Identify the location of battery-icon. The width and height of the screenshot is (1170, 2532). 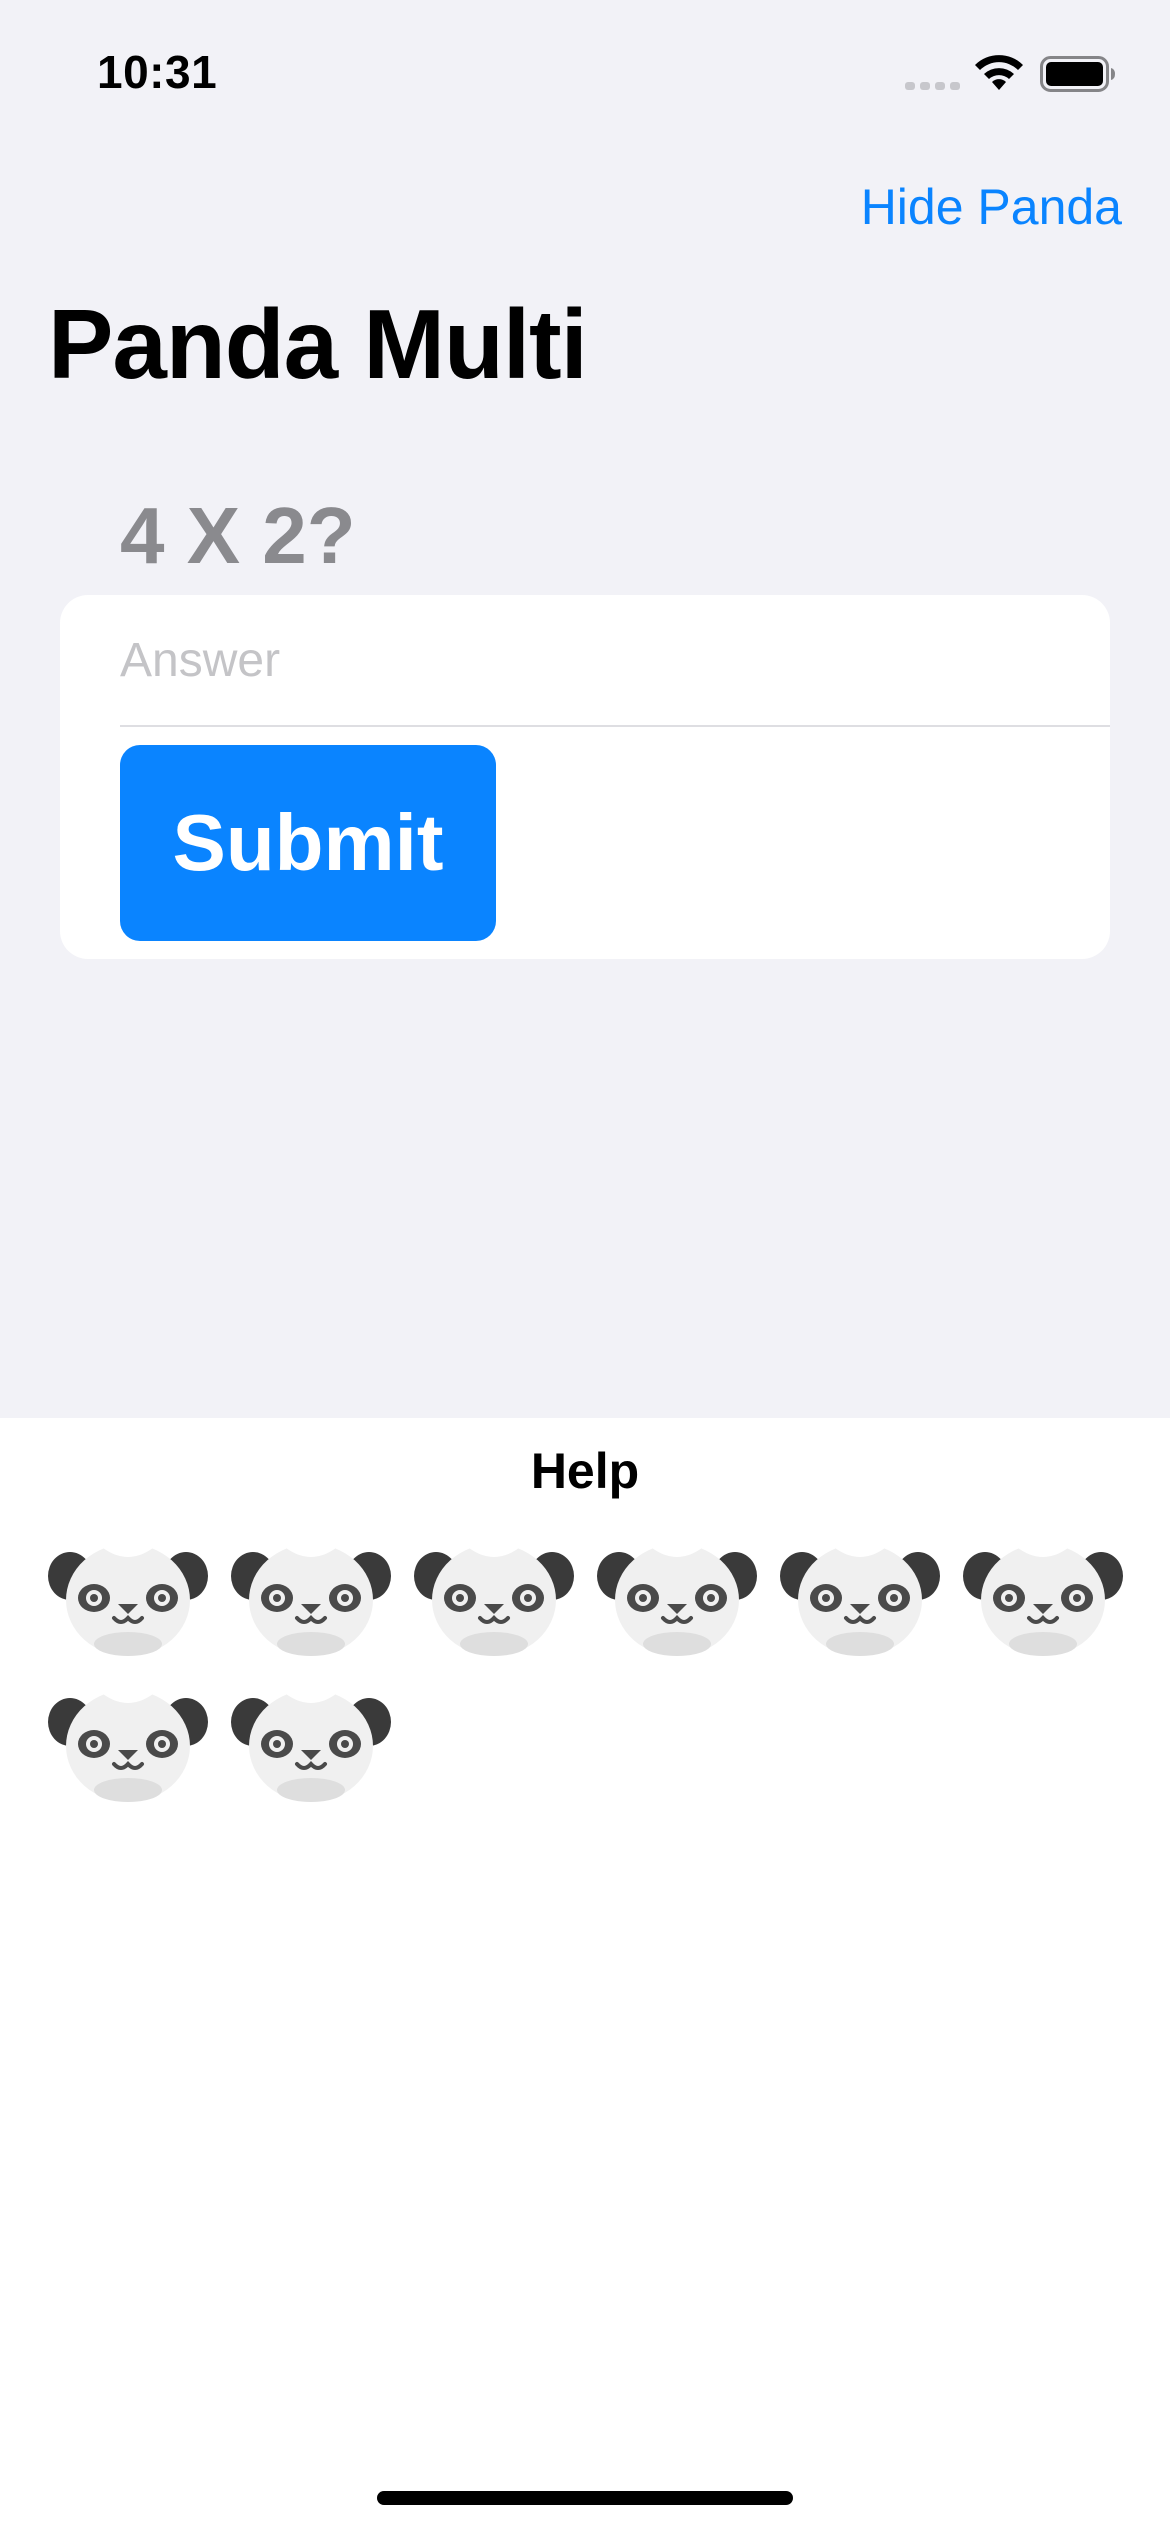
(1077, 74).